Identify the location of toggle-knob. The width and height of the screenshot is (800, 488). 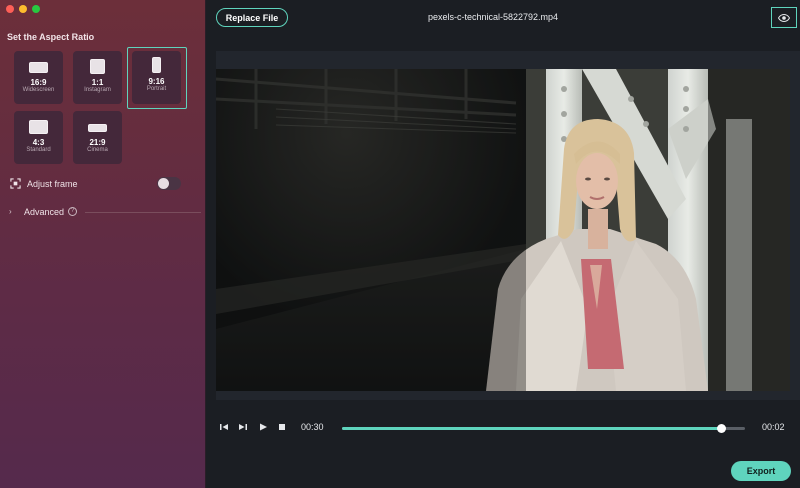
(163, 183).